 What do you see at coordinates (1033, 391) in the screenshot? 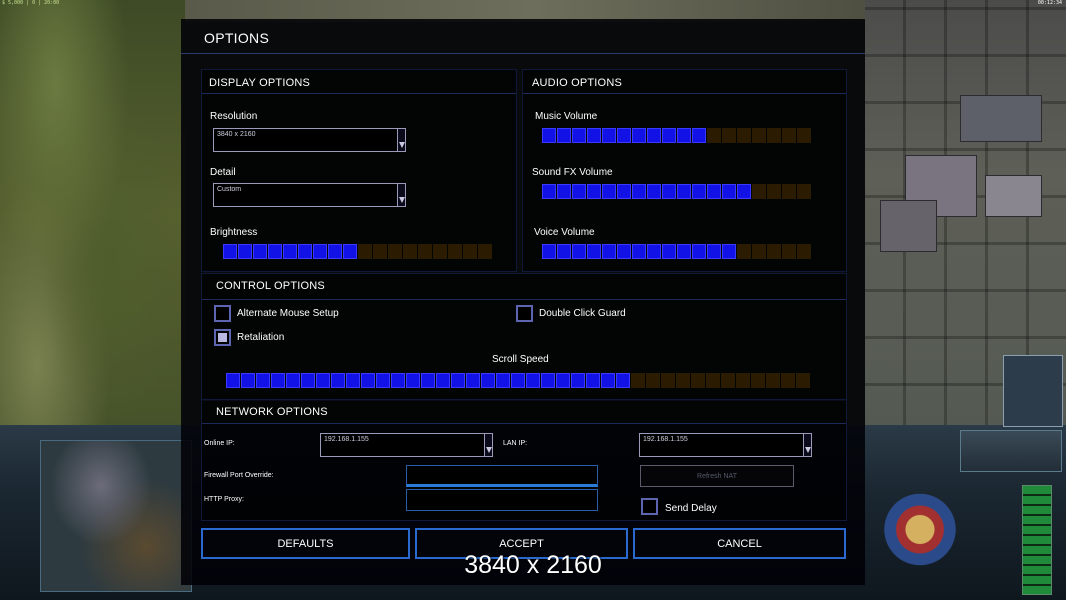
I see `unit-portrait-icons` at bounding box center [1033, 391].